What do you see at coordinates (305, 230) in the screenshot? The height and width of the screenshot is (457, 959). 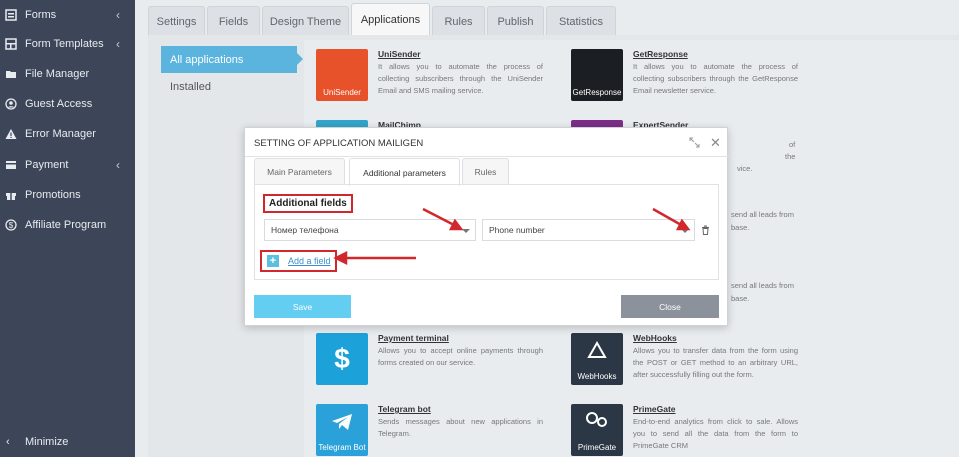 I see `select-value: Номер телефона` at bounding box center [305, 230].